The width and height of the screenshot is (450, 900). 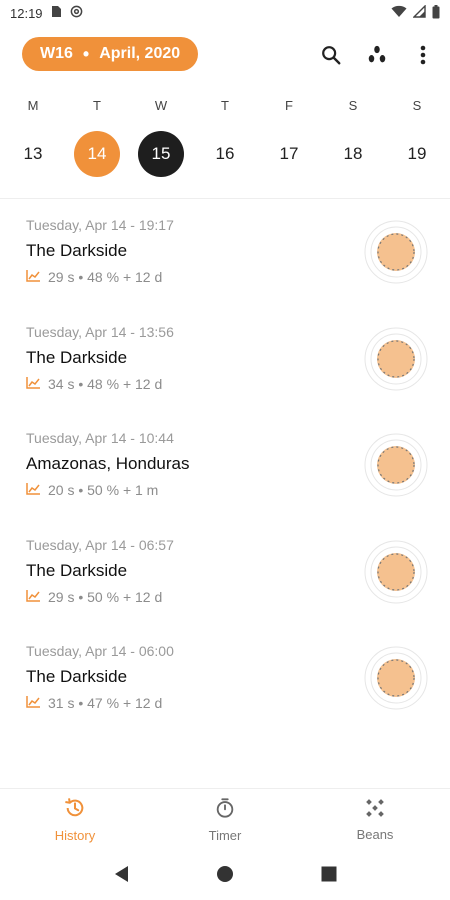 I want to click on more-vert-icon, so click(x=423, y=55).